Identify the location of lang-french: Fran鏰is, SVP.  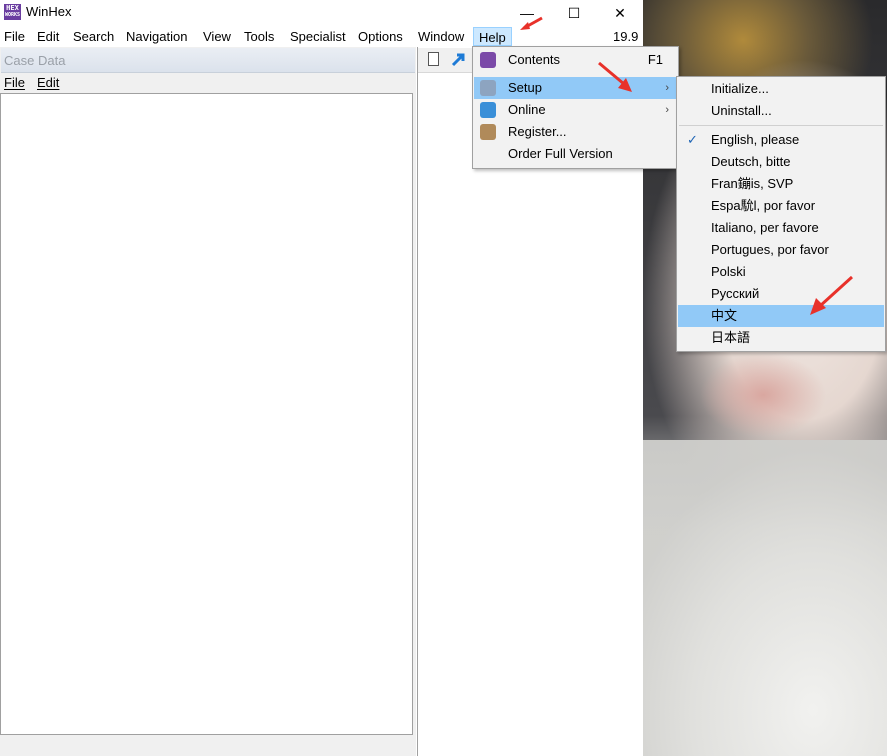
(781, 184).